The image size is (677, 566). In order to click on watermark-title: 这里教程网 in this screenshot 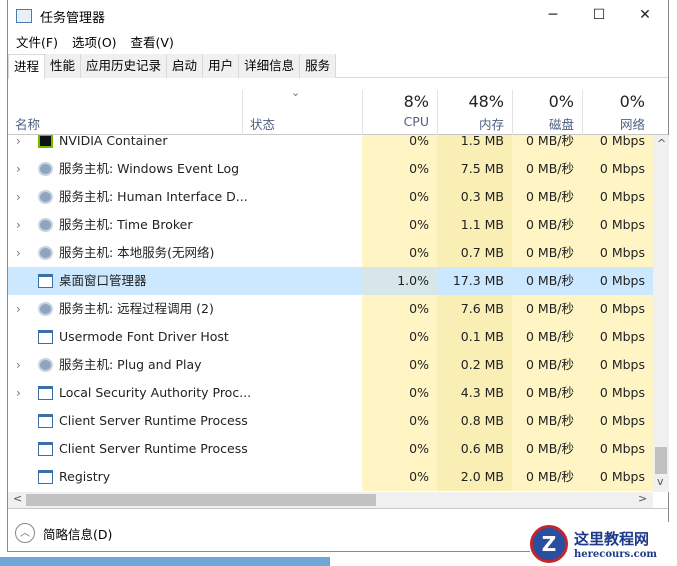, I will do `click(612, 539)`.